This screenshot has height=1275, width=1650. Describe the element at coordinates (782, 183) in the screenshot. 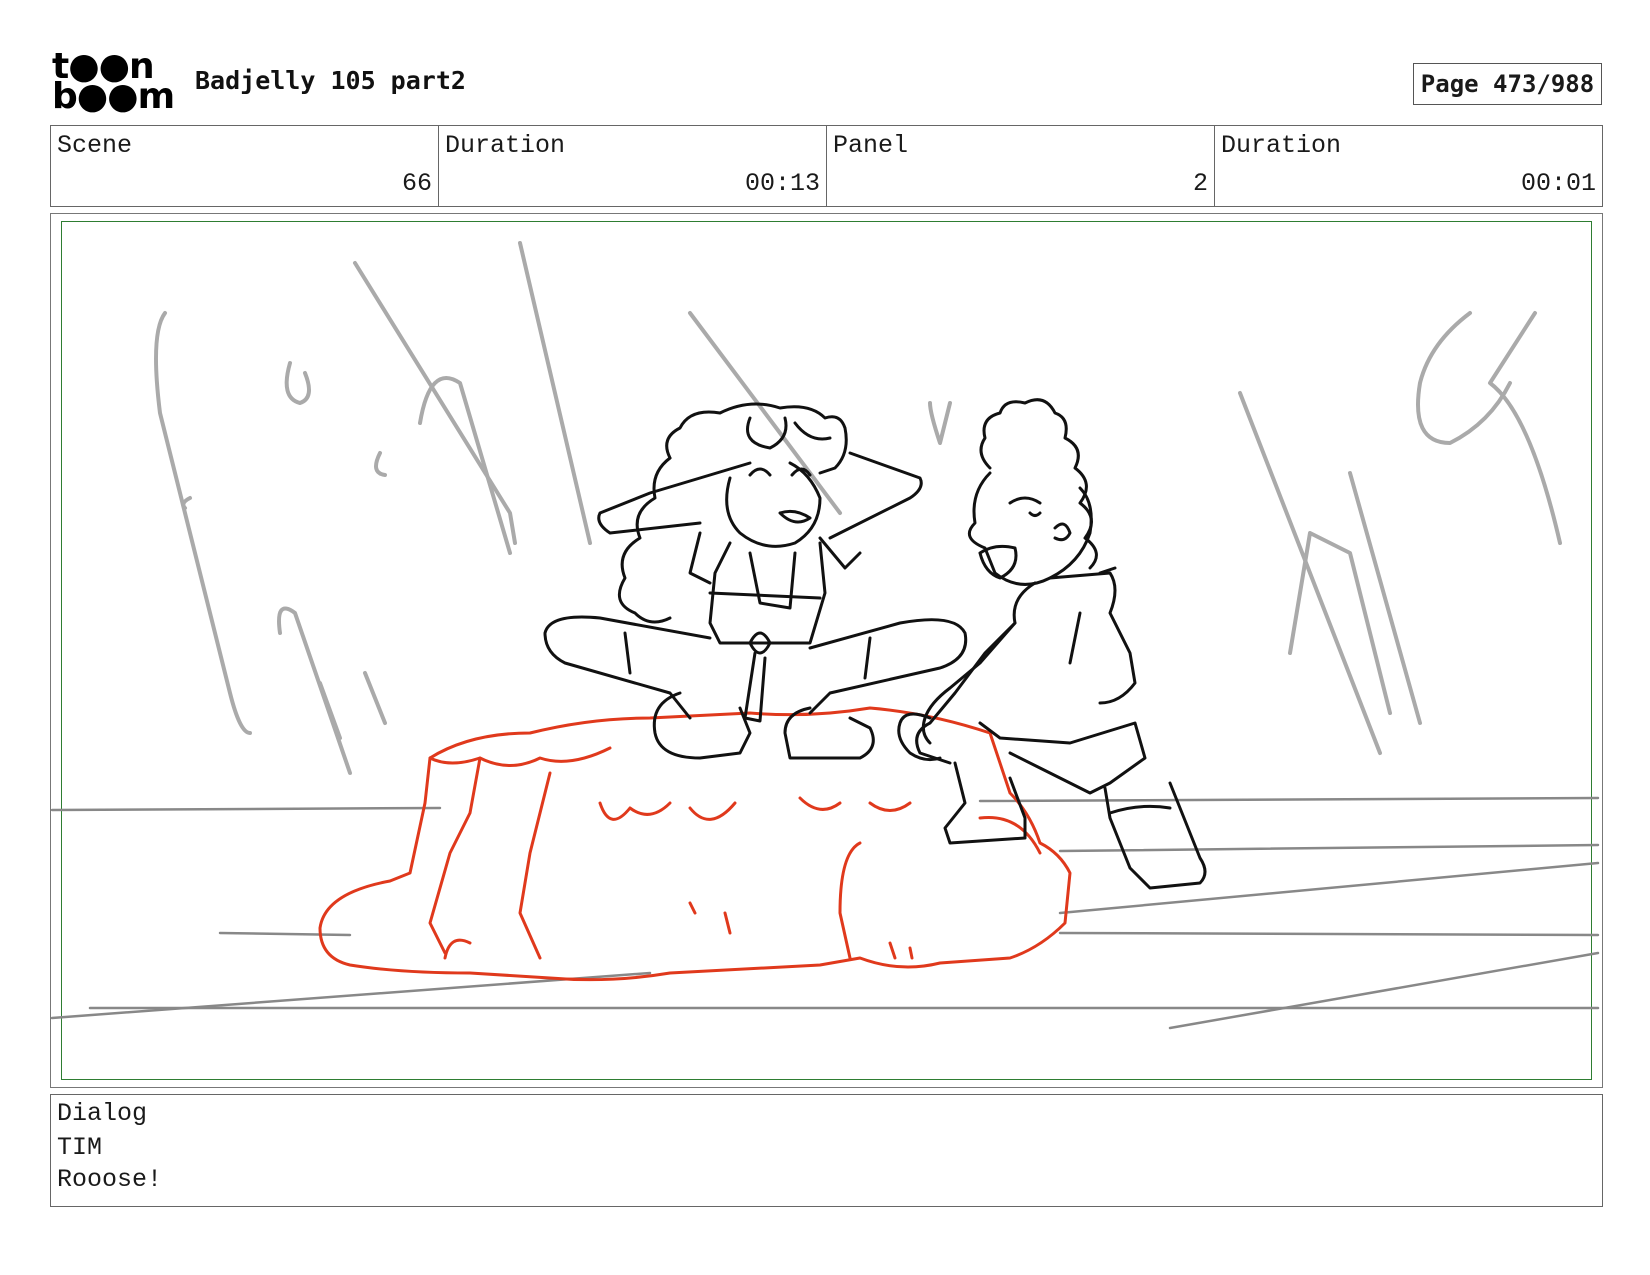

I see `scene-duration-value: 00:13` at that location.